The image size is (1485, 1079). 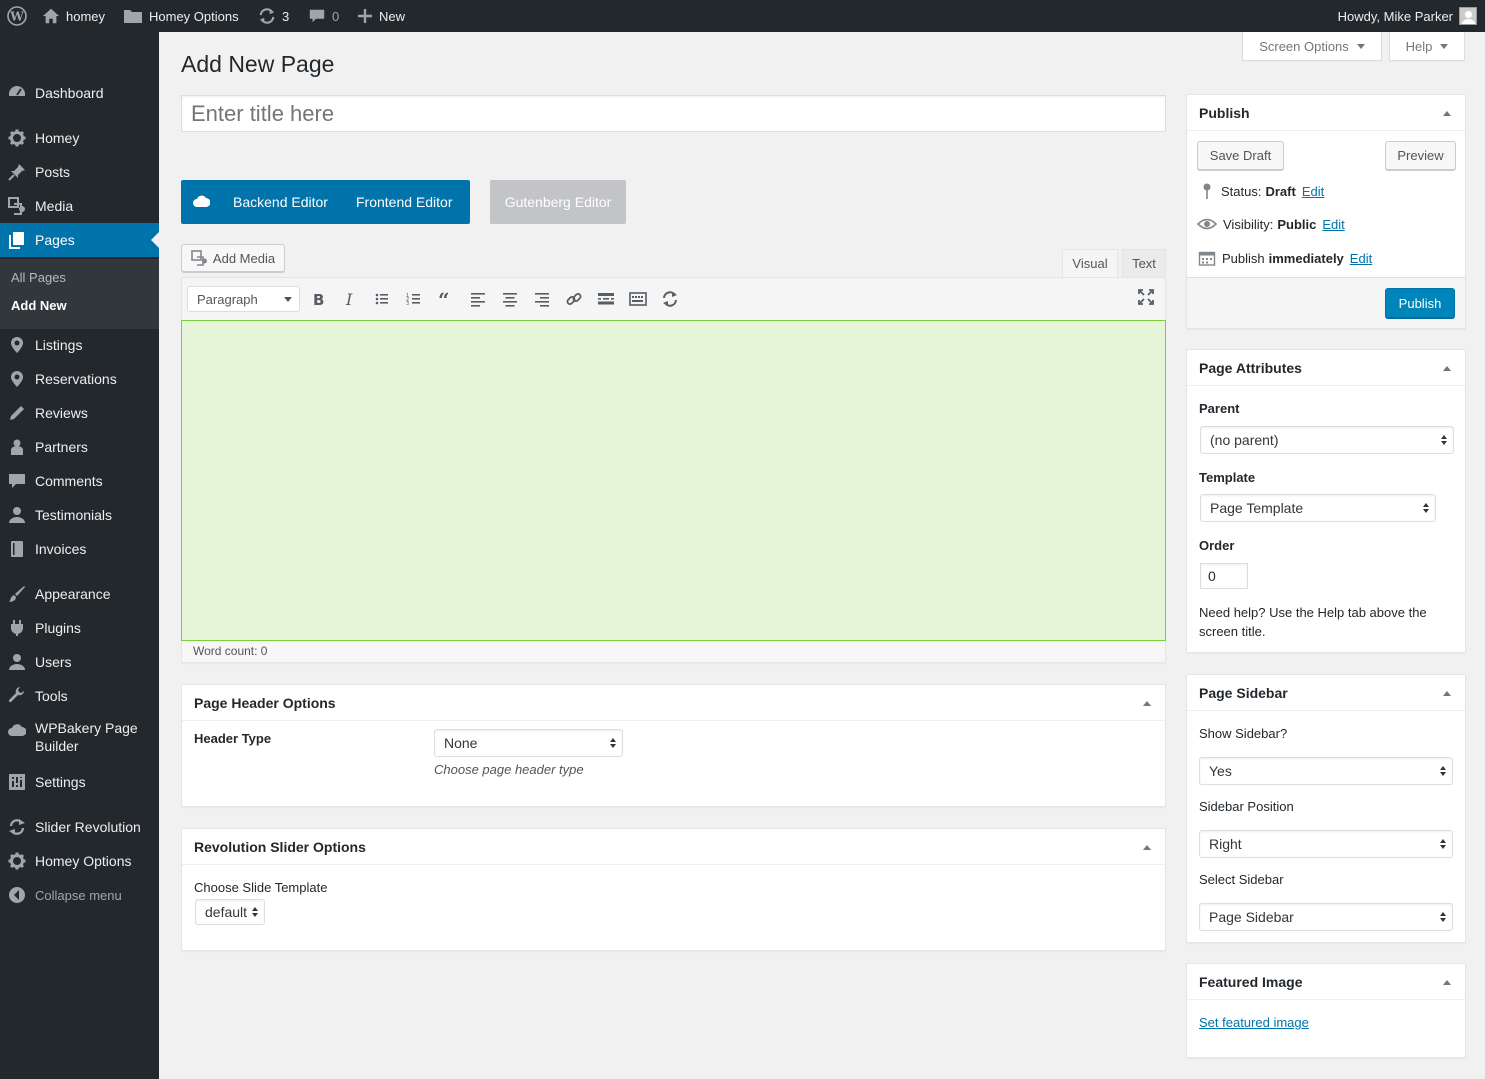 What do you see at coordinates (323, 16) in the screenshot?
I see `comments-link: 0` at bounding box center [323, 16].